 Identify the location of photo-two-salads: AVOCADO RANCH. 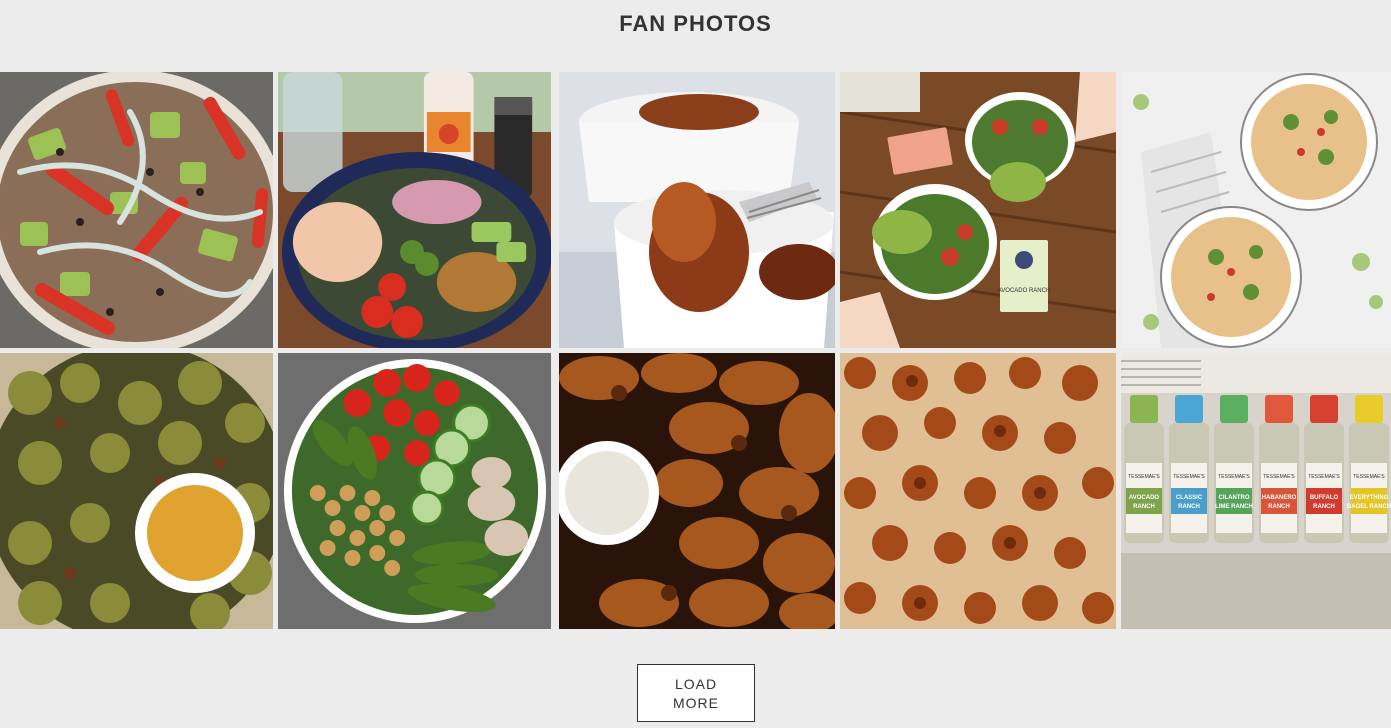
(978, 210).